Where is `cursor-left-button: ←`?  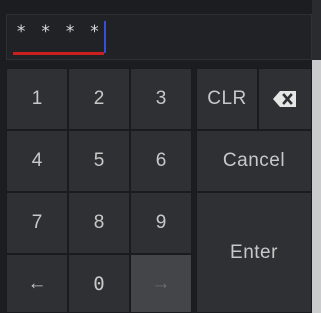 cursor-left-button: ← is located at coordinates (37, 283).